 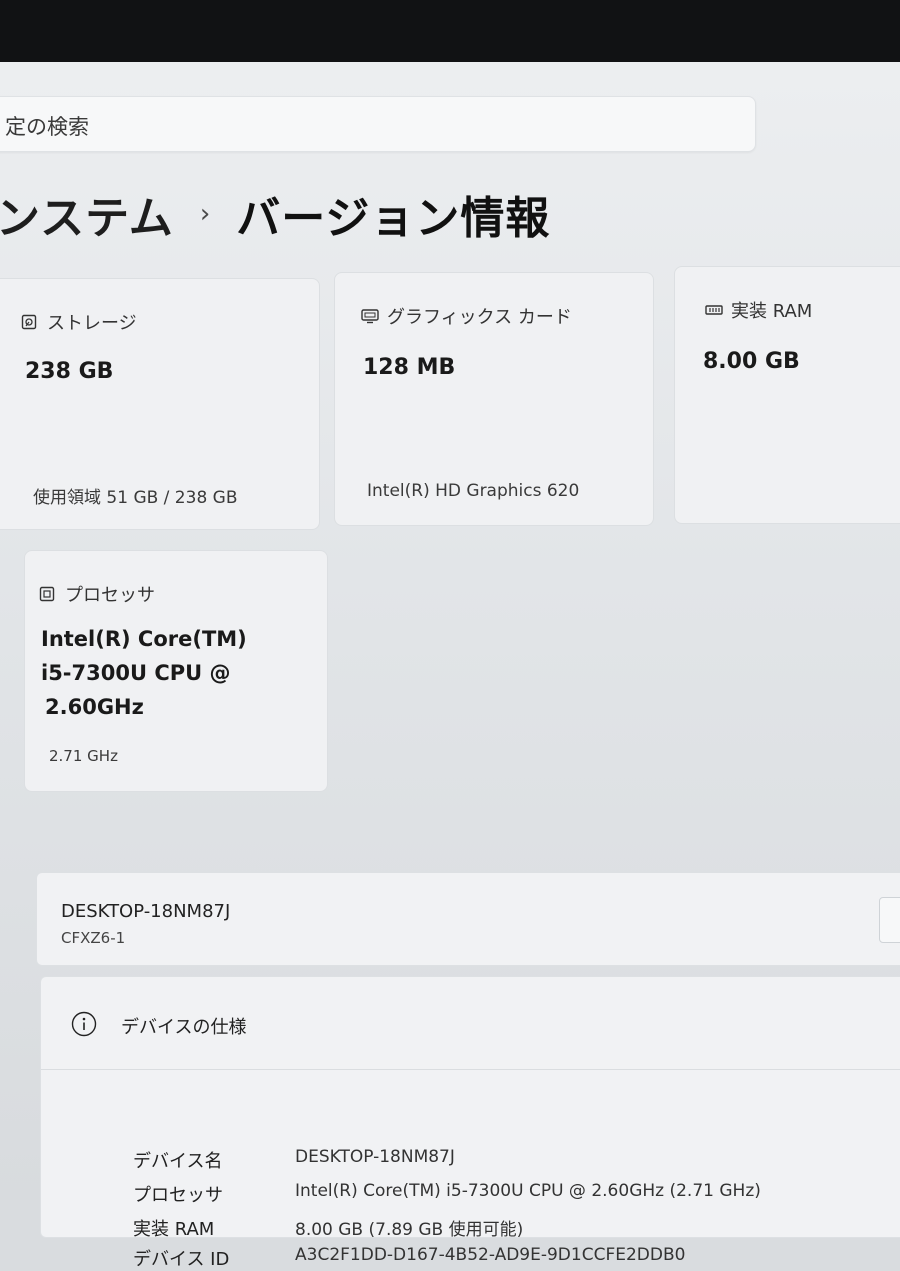 I want to click on ram-label: 実装 RAM, so click(x=772, y=311).